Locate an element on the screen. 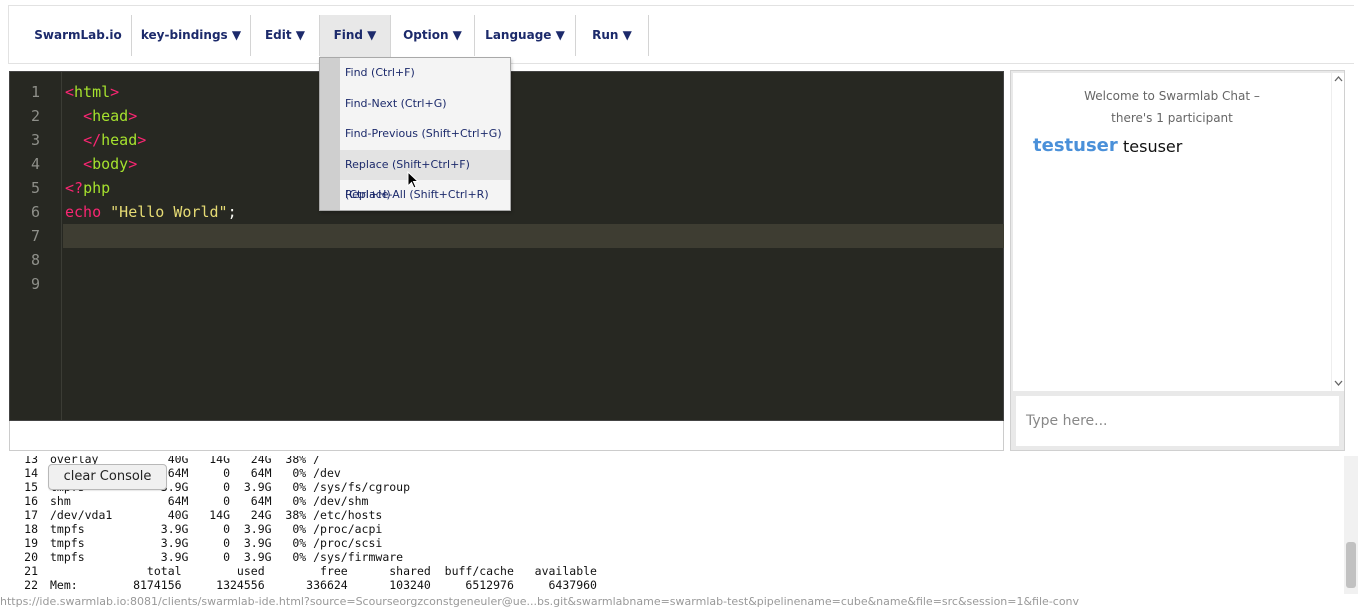 The image size is (1358, 607). code-line: echo "Hello World"; is located at coordinates (151, 212).